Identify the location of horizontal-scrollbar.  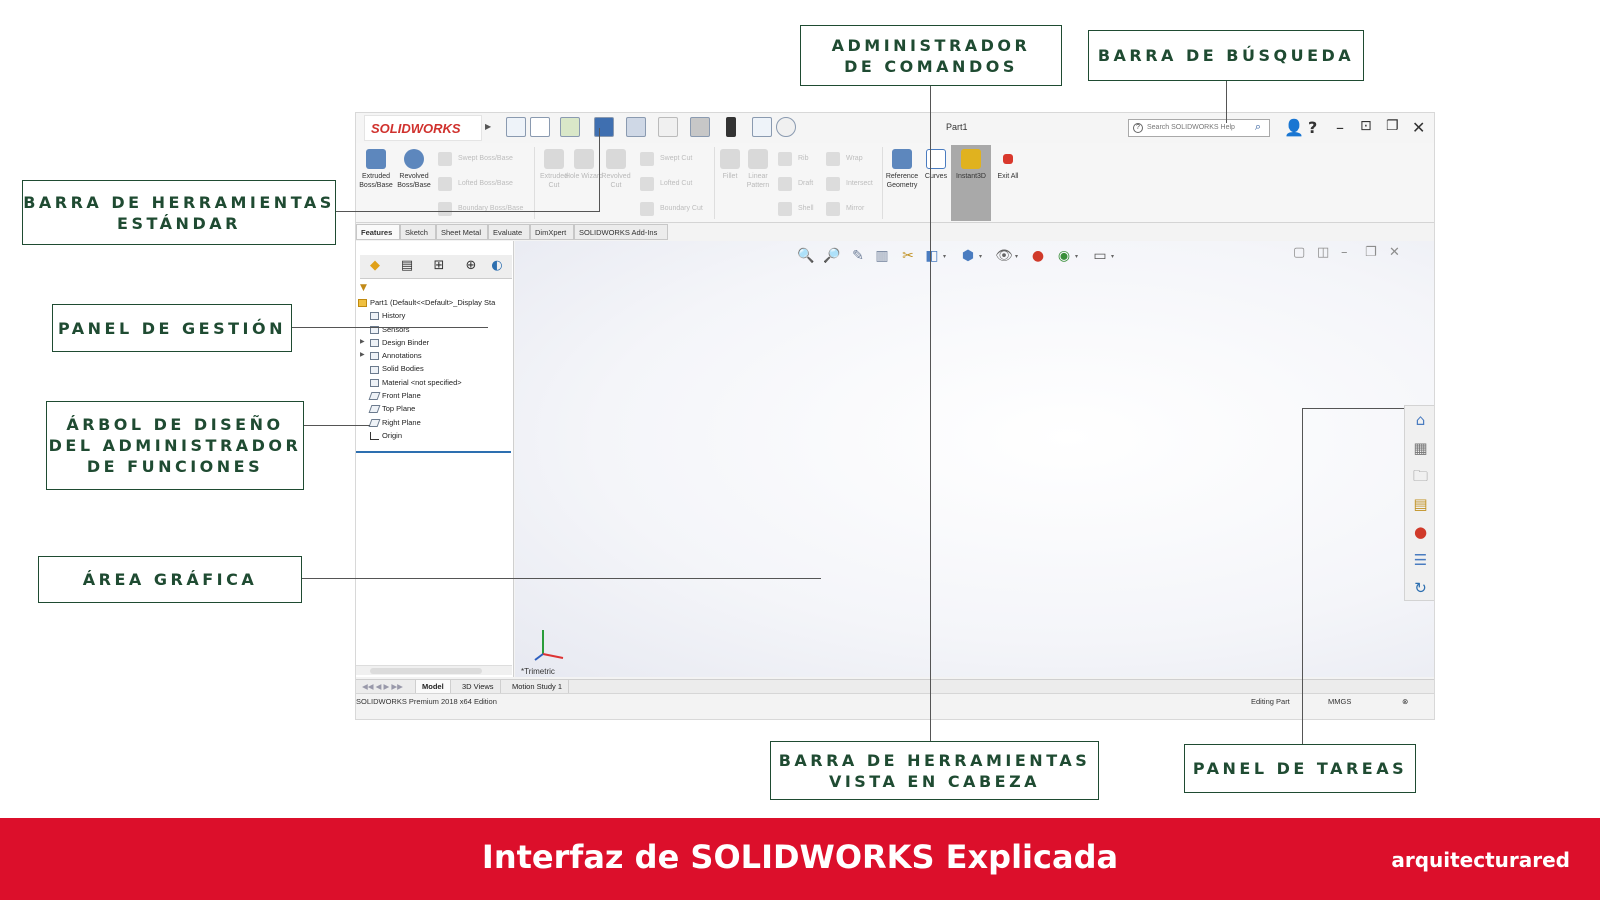
(434, 670).